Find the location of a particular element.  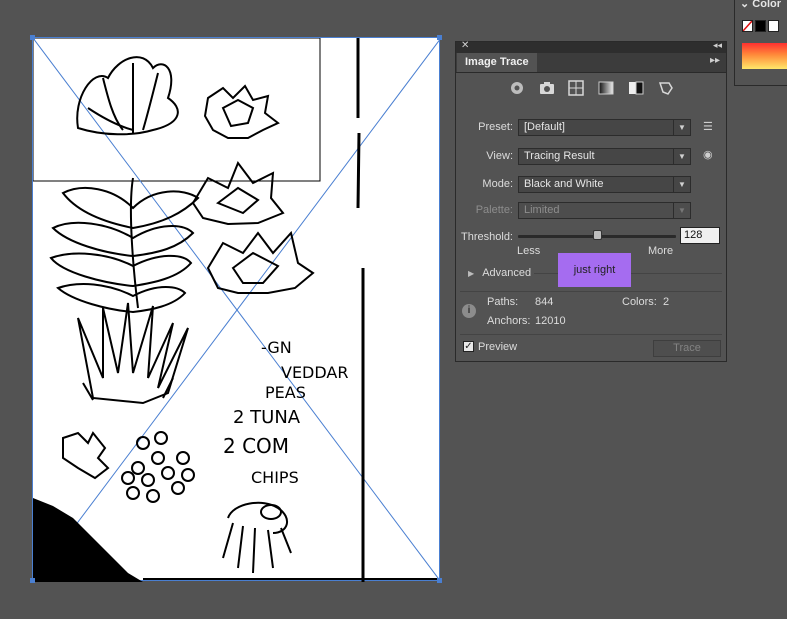

threshold-label: Threshold: is located at coordinates (487, 237).